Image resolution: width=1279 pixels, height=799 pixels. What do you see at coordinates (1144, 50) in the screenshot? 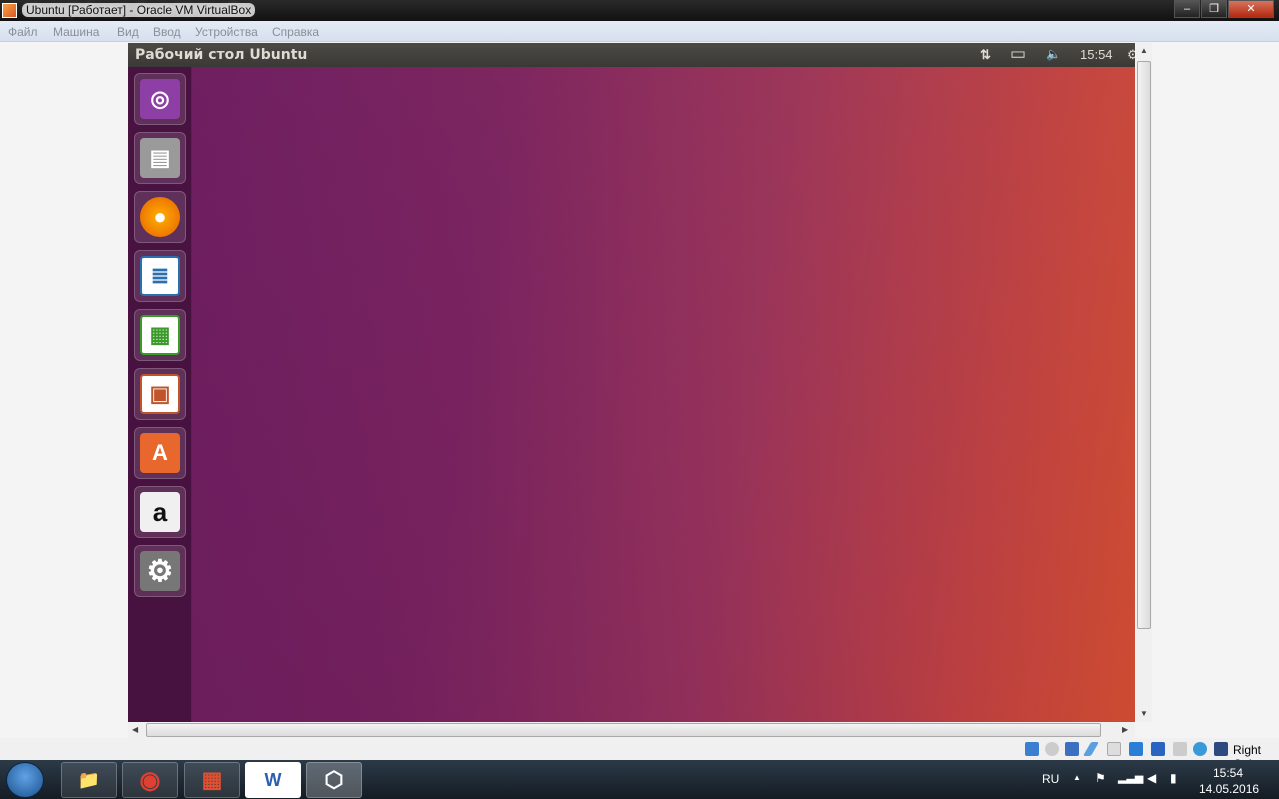
I see `scroll-up-icon: ▲` at bounding box center [1144, 50].